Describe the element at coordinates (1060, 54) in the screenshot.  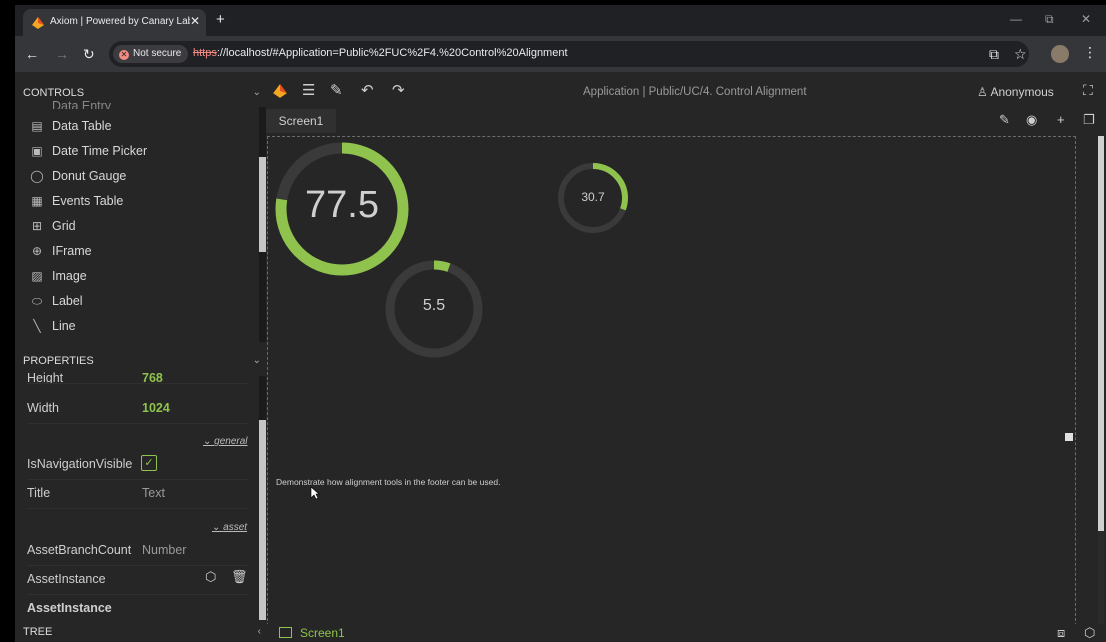
I see `profile-avatar` at that location.